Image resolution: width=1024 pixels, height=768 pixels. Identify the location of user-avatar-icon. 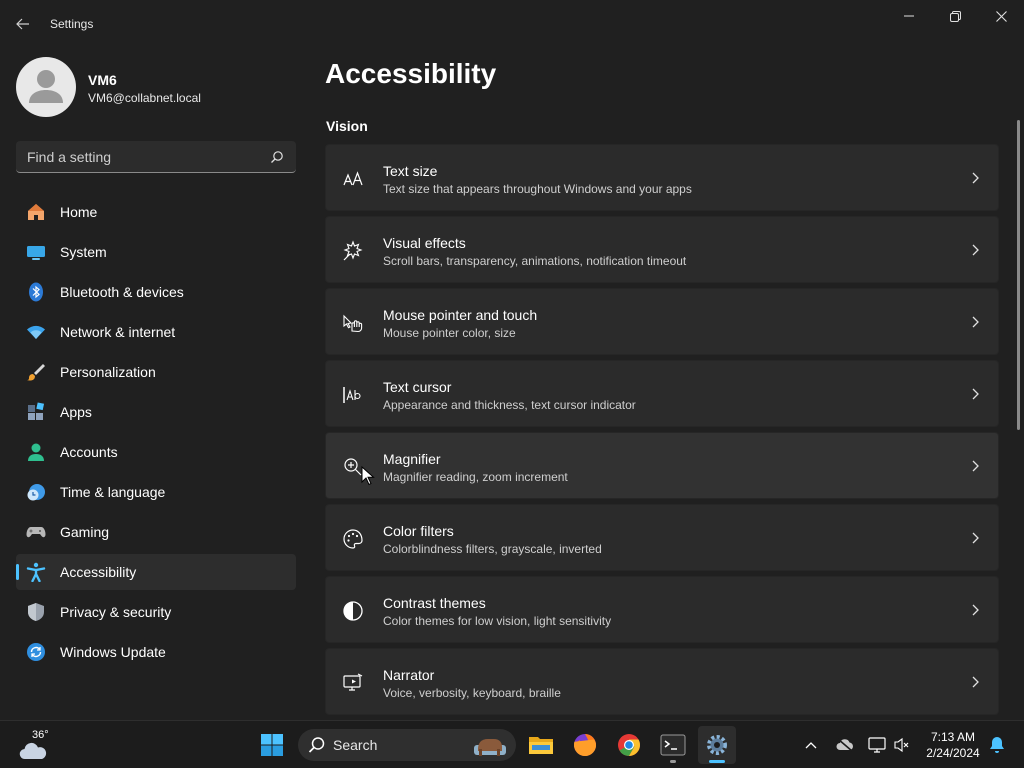
(46, 86).